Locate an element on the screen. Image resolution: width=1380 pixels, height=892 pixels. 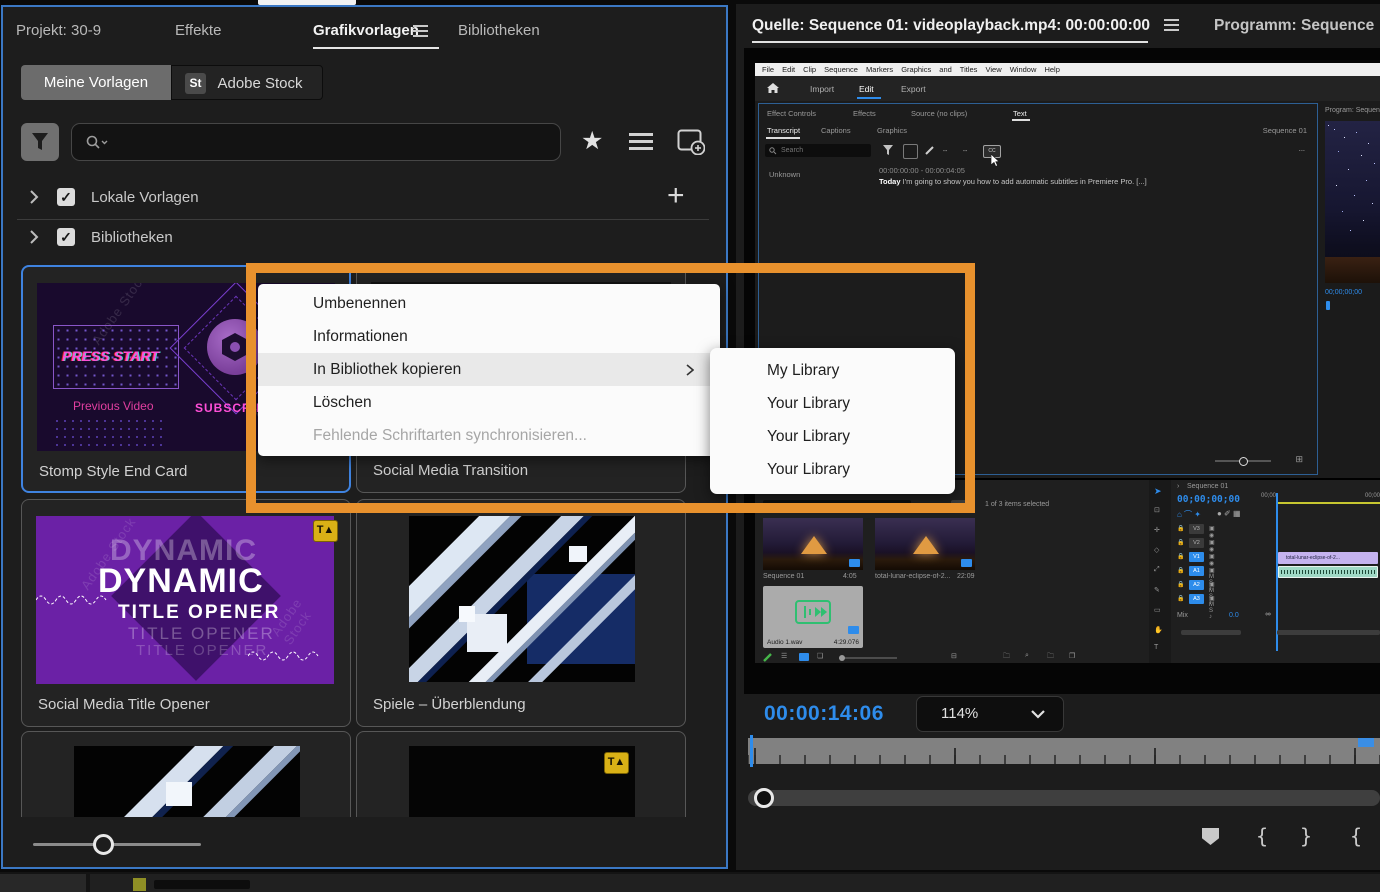
pp-tab-source: Source (no clips) is located at coordinates (939, 113).